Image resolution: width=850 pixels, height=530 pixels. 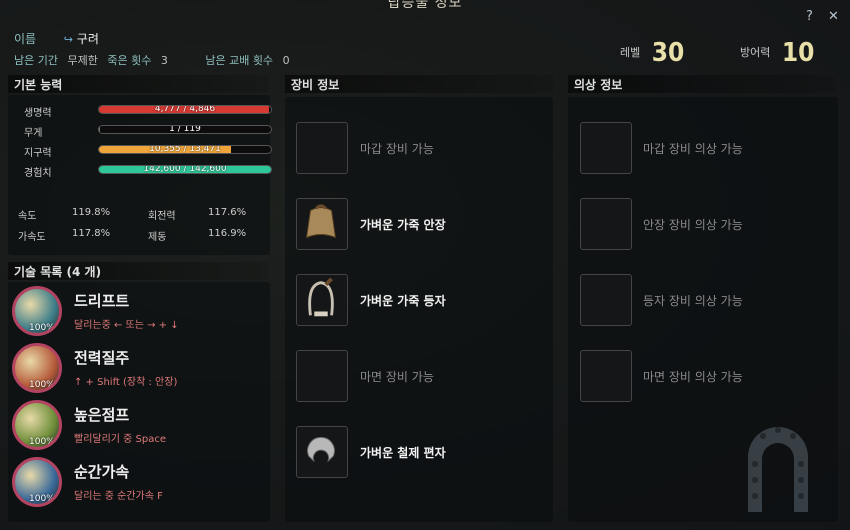 What do you see at coordinates (777, 53) in the screenshot?
I see `defense-block: 방어력 10` at bounding box center [777, 53].